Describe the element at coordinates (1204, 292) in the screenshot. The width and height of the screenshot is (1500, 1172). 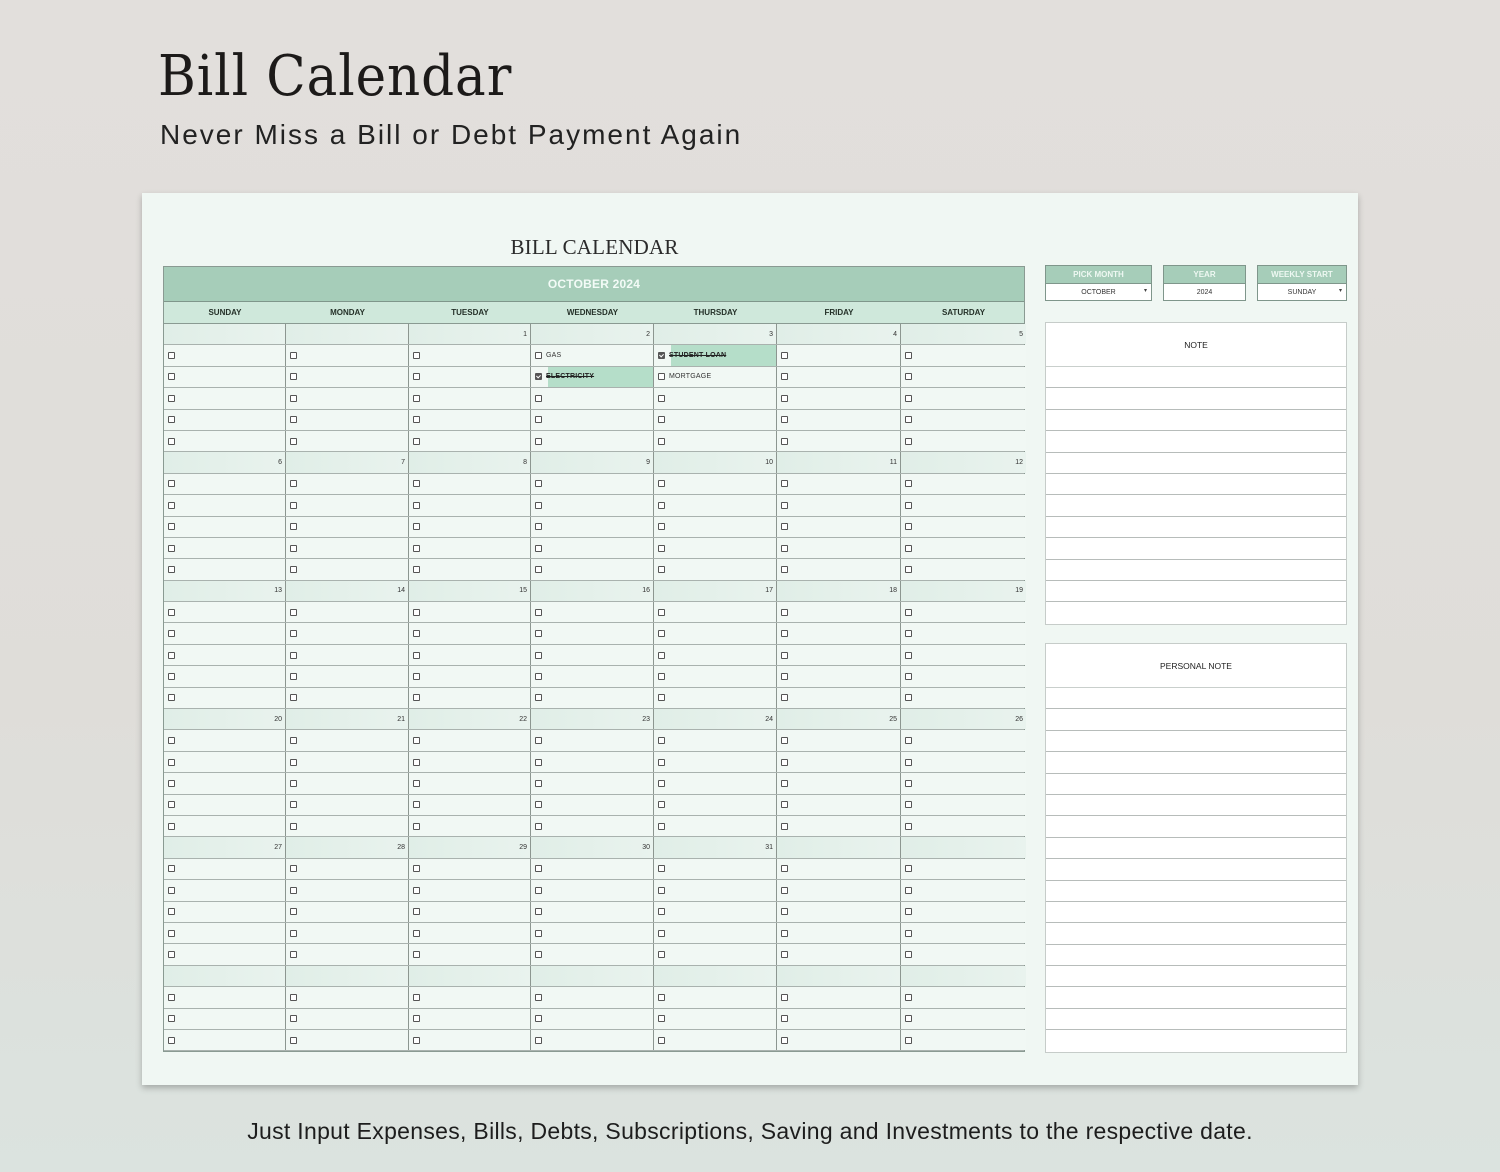
I see `year-input: 2024` at that location.